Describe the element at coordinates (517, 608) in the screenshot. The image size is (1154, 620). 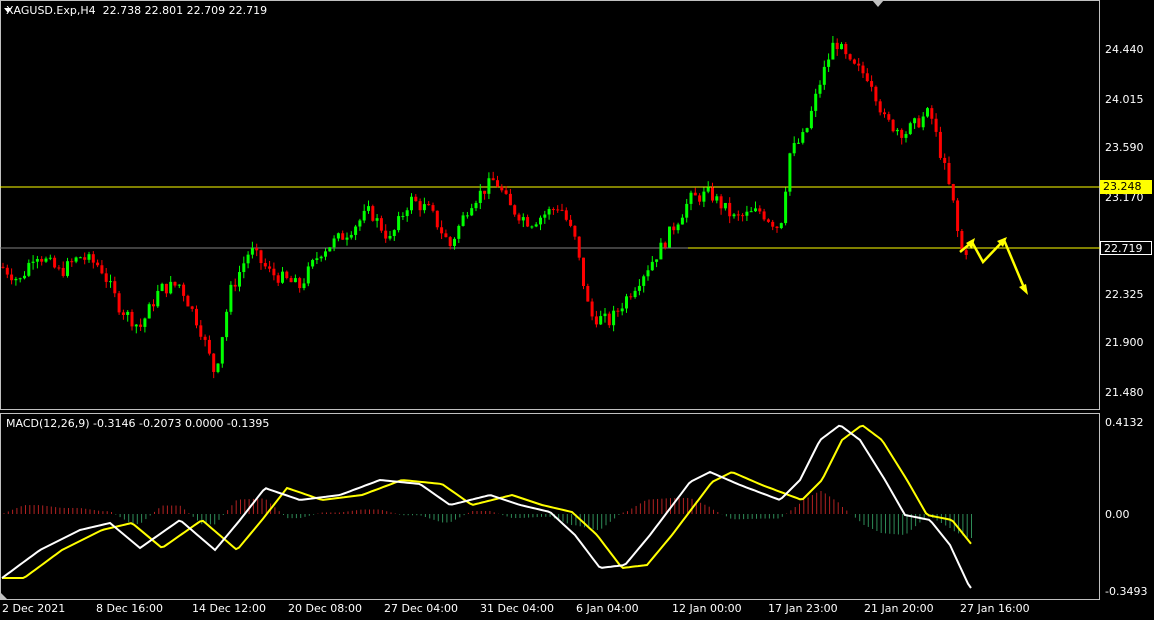
I see `time-tick: 31 Dec 04:00` at that location.